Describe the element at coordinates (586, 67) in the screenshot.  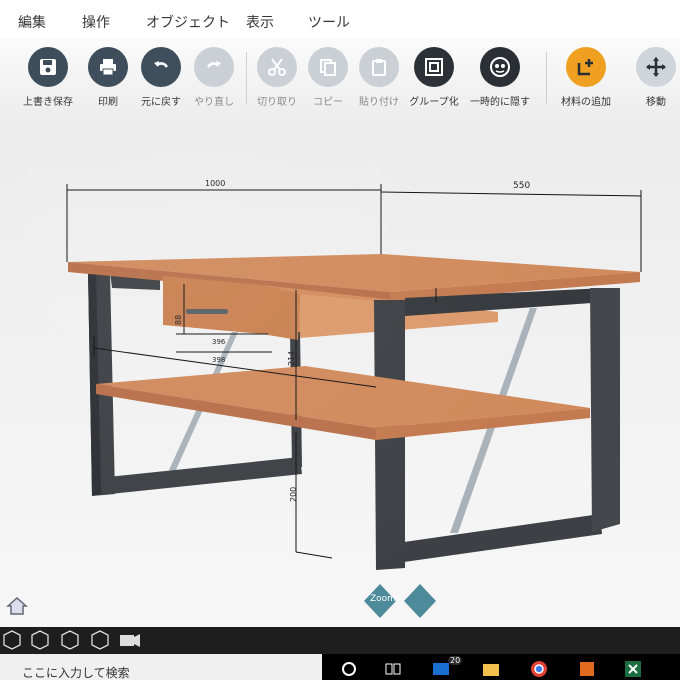
I see `add-material-icon` at that location.